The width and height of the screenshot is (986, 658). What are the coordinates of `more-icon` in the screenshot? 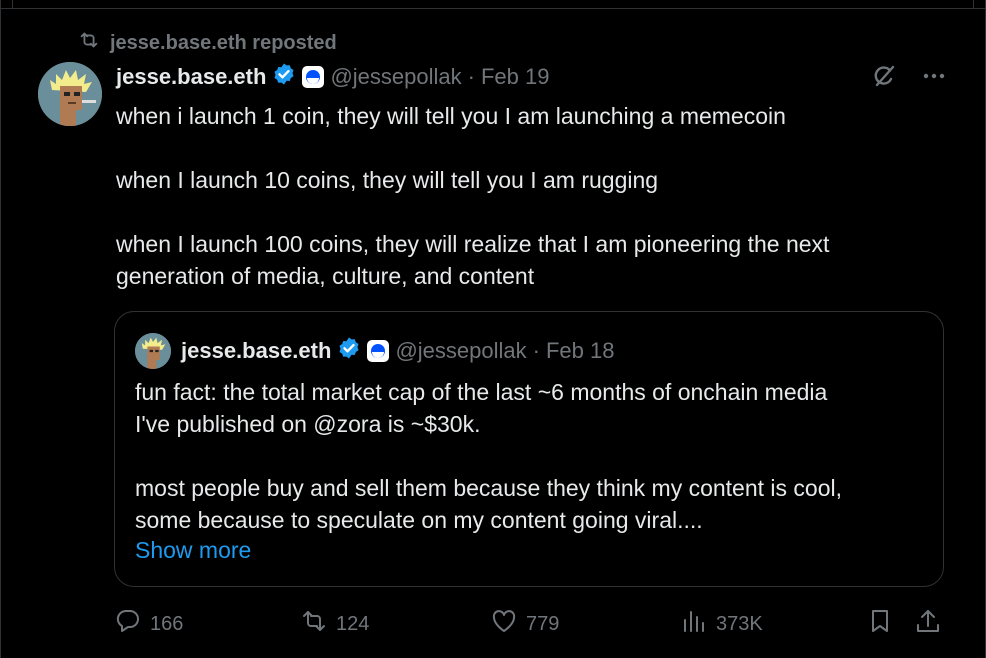 It's located at (934, 78).